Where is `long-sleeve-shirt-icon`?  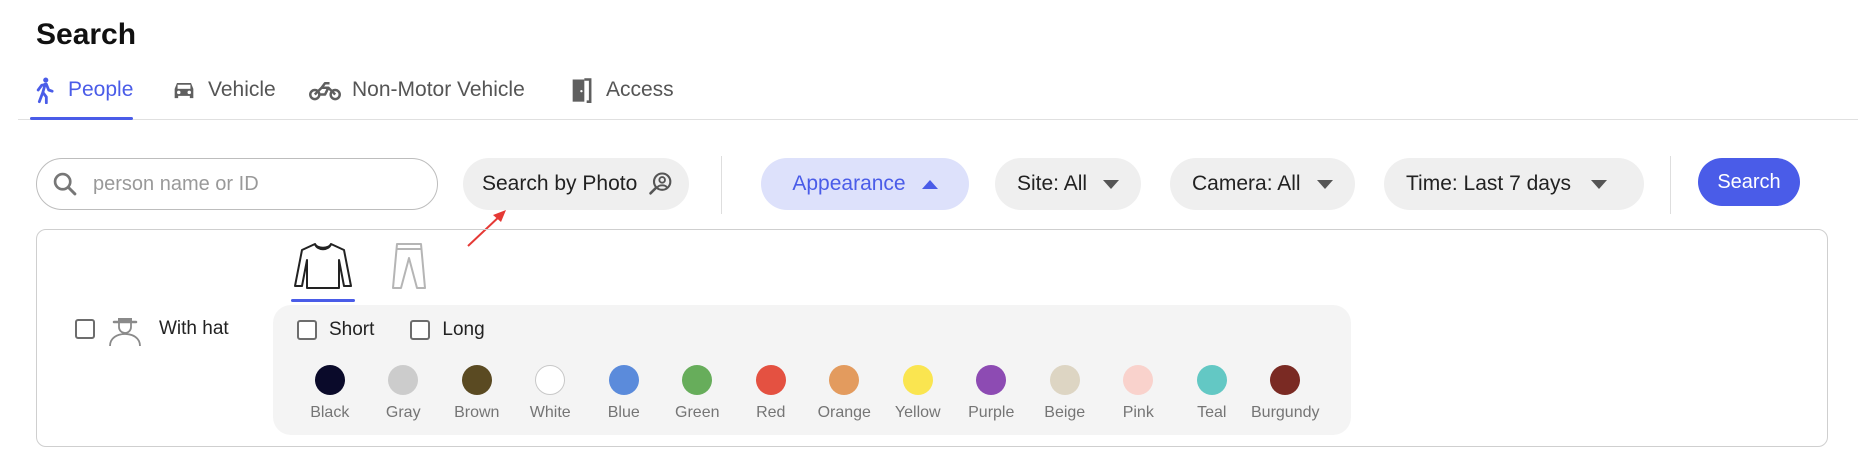 long-sleeve-shirt-icon is located at coordinates (323, 266).